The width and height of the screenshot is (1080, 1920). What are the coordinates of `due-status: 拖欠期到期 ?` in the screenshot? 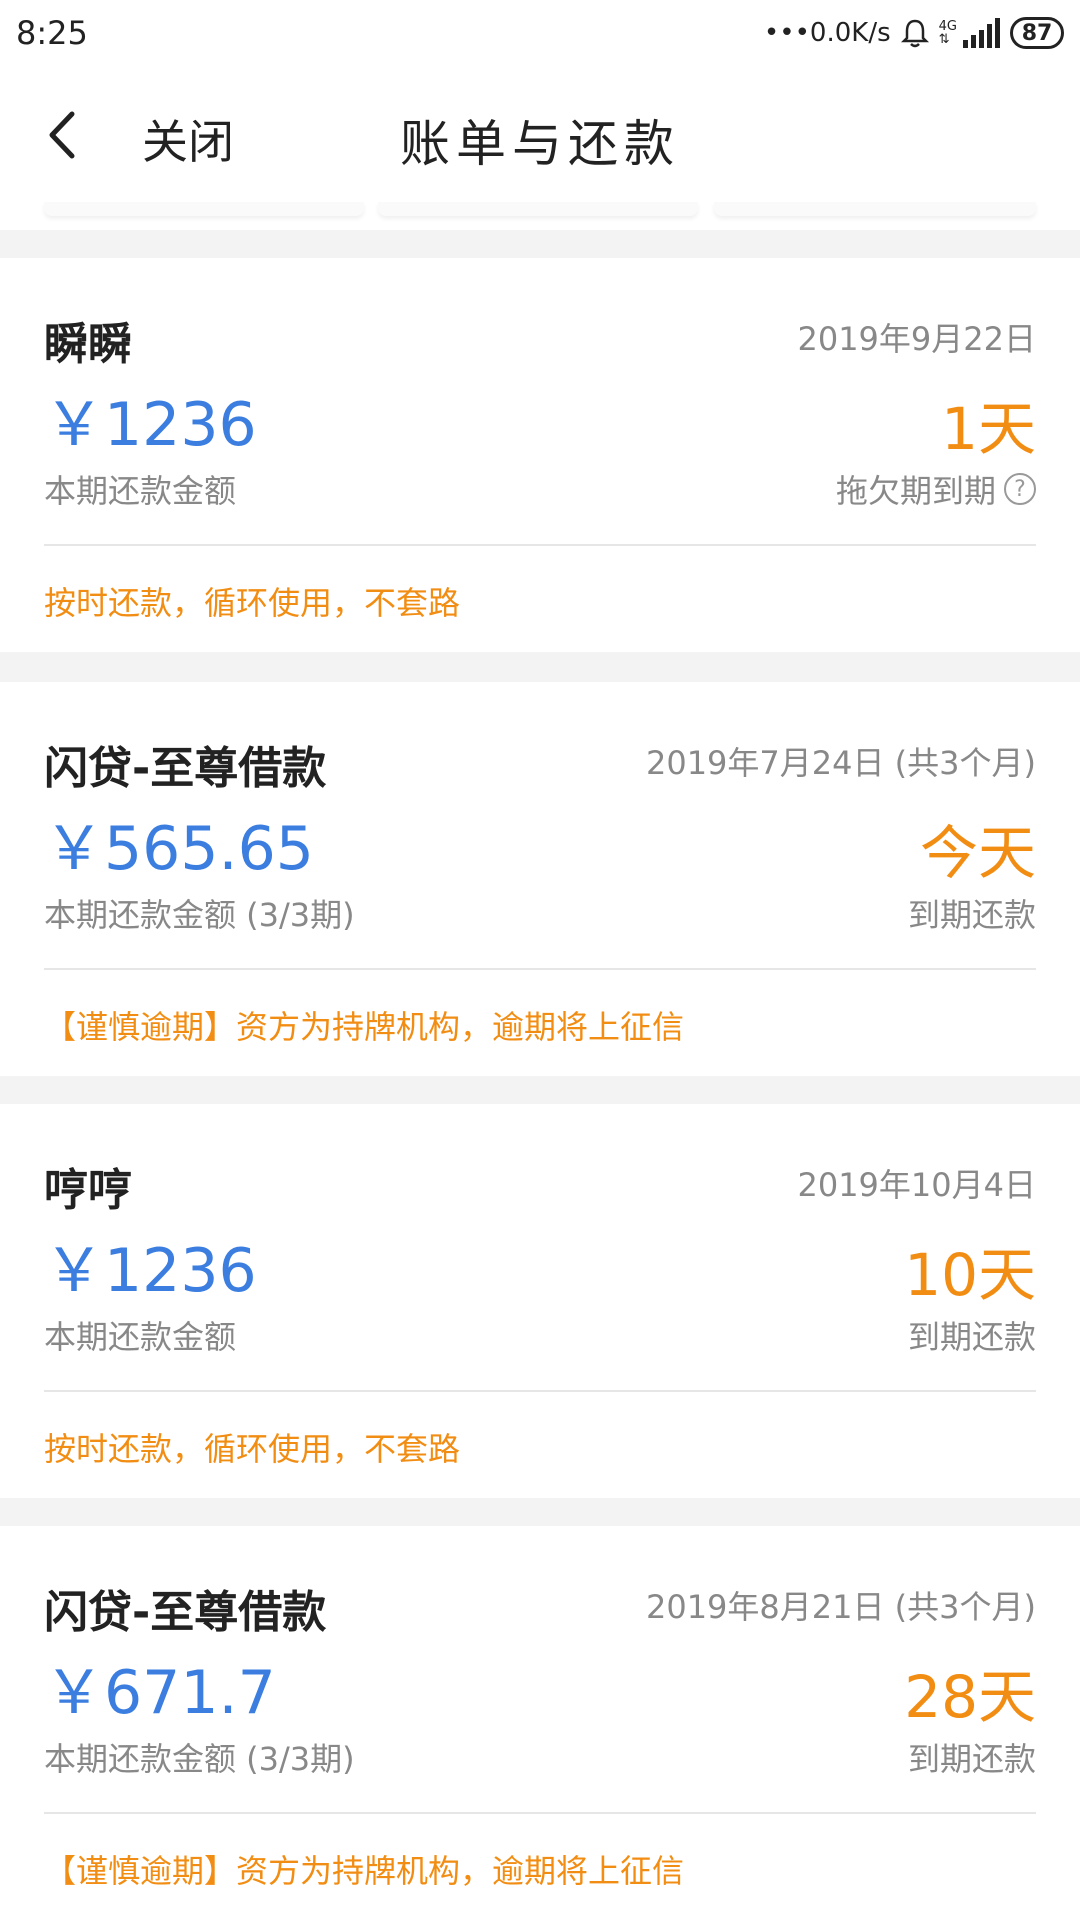 It's located at (936, 489).